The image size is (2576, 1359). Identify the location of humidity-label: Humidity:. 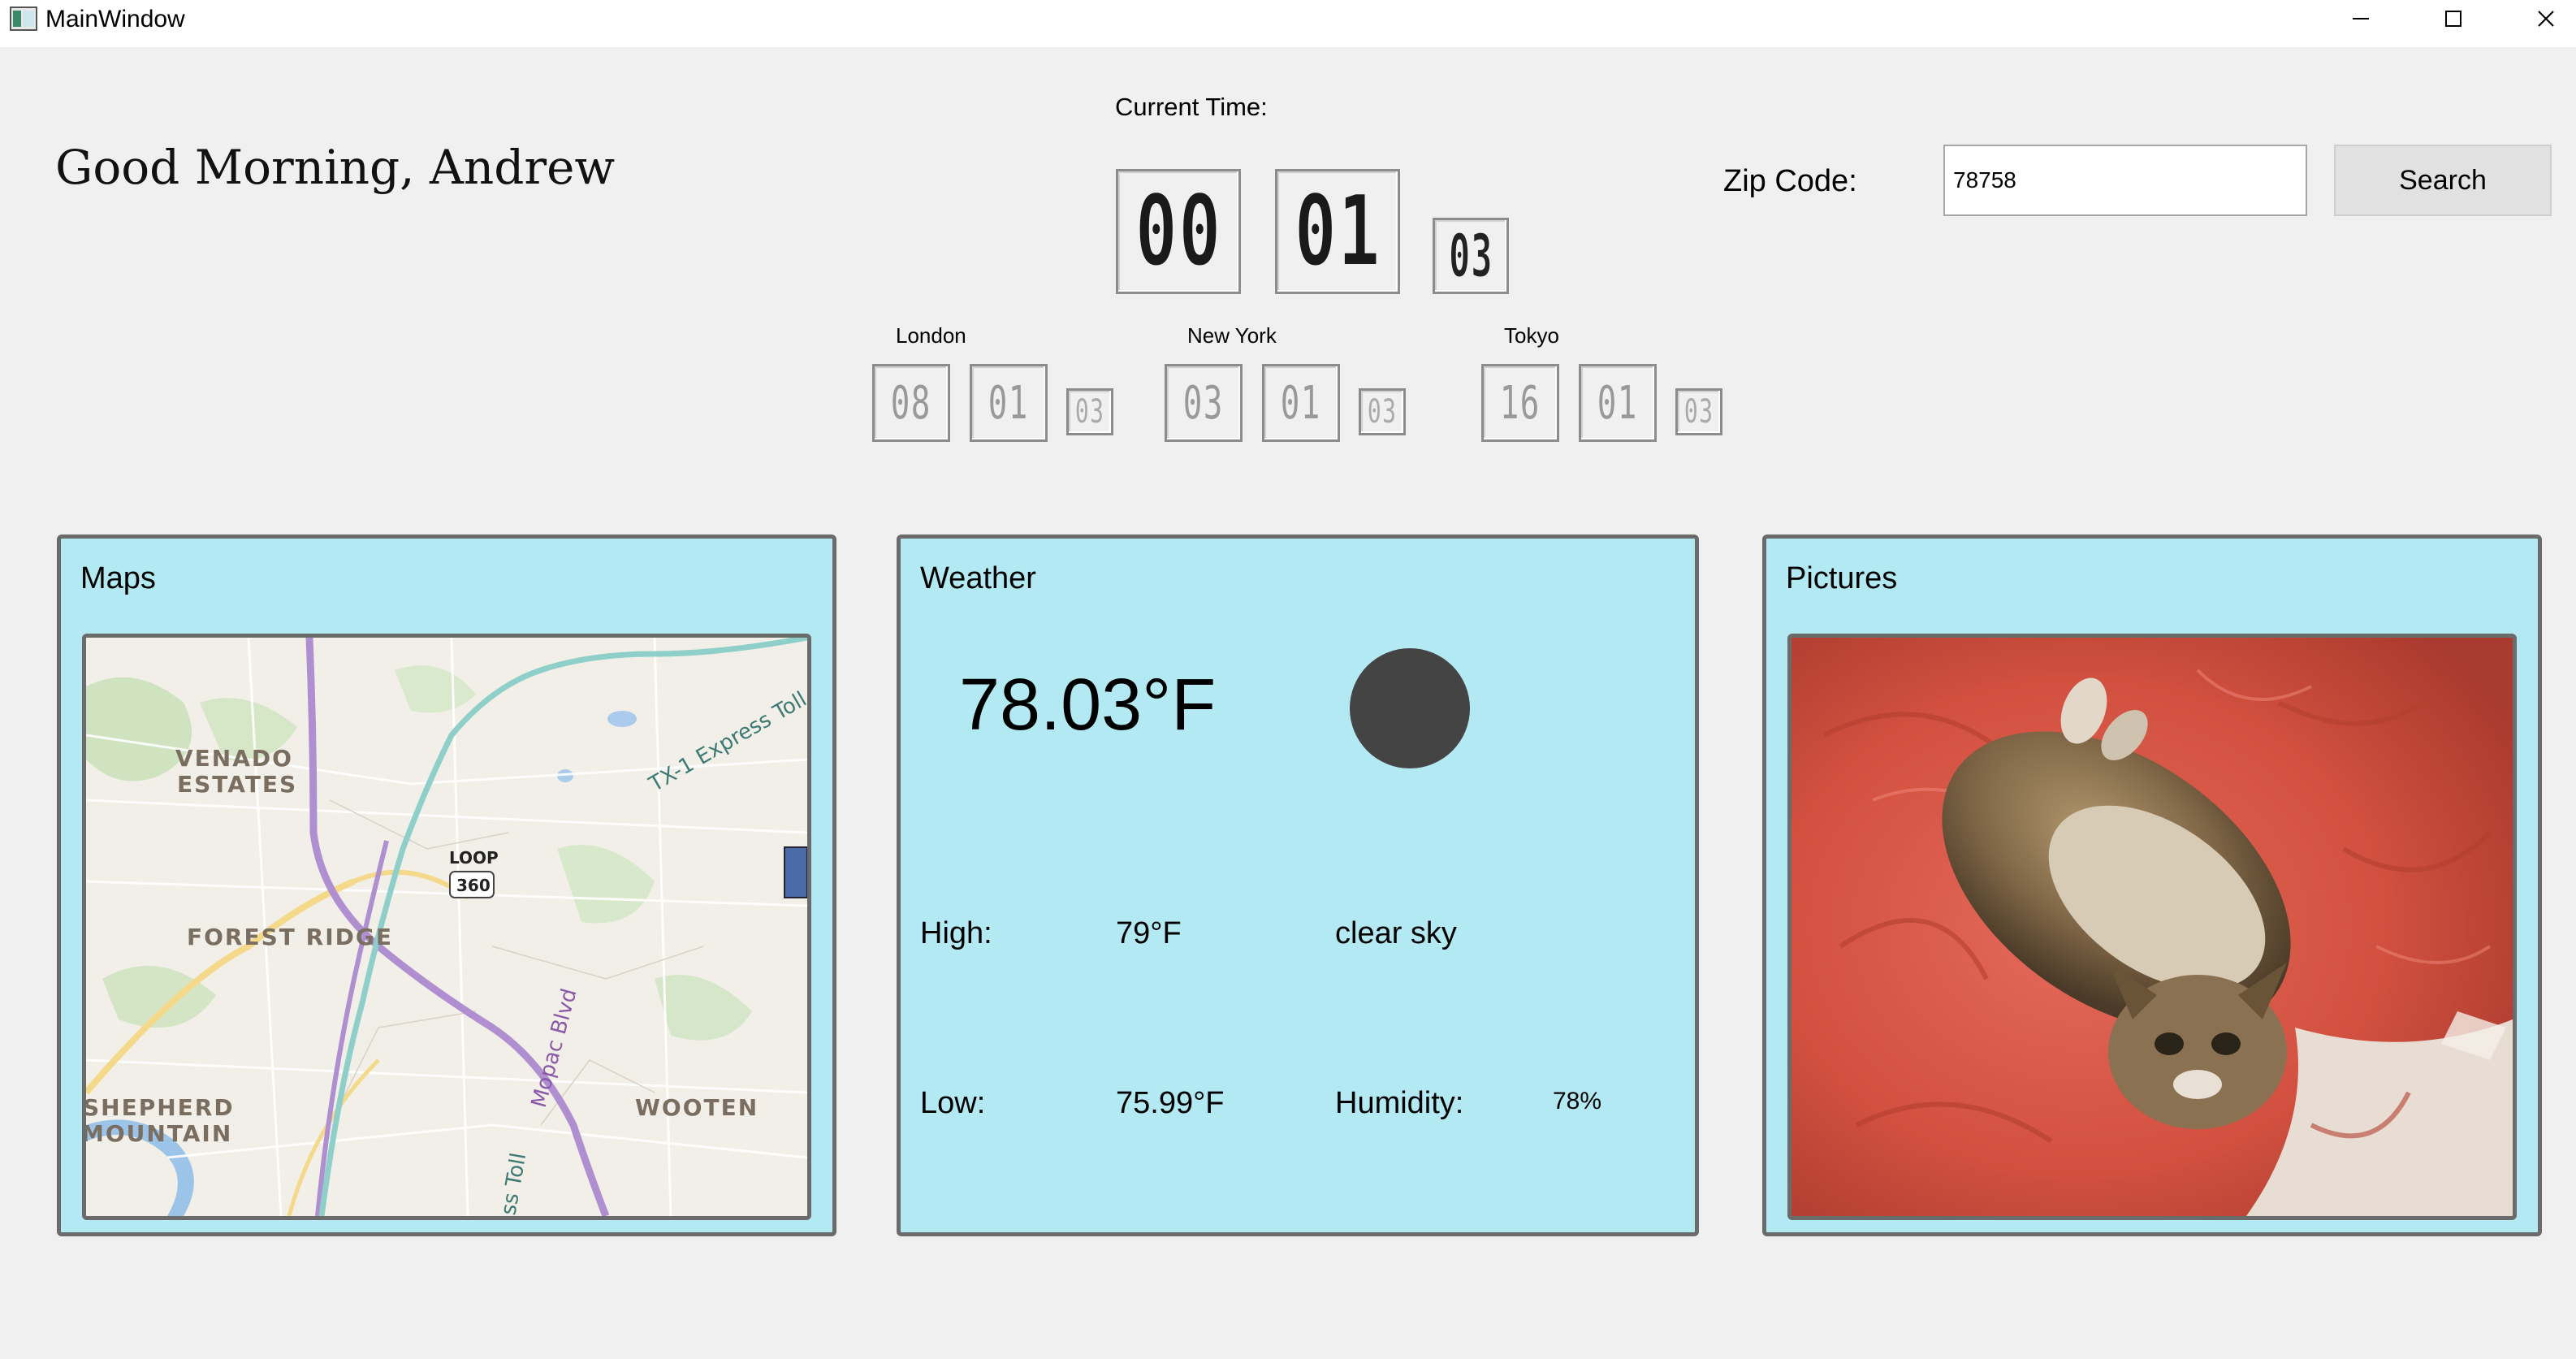
(1400, 1103).